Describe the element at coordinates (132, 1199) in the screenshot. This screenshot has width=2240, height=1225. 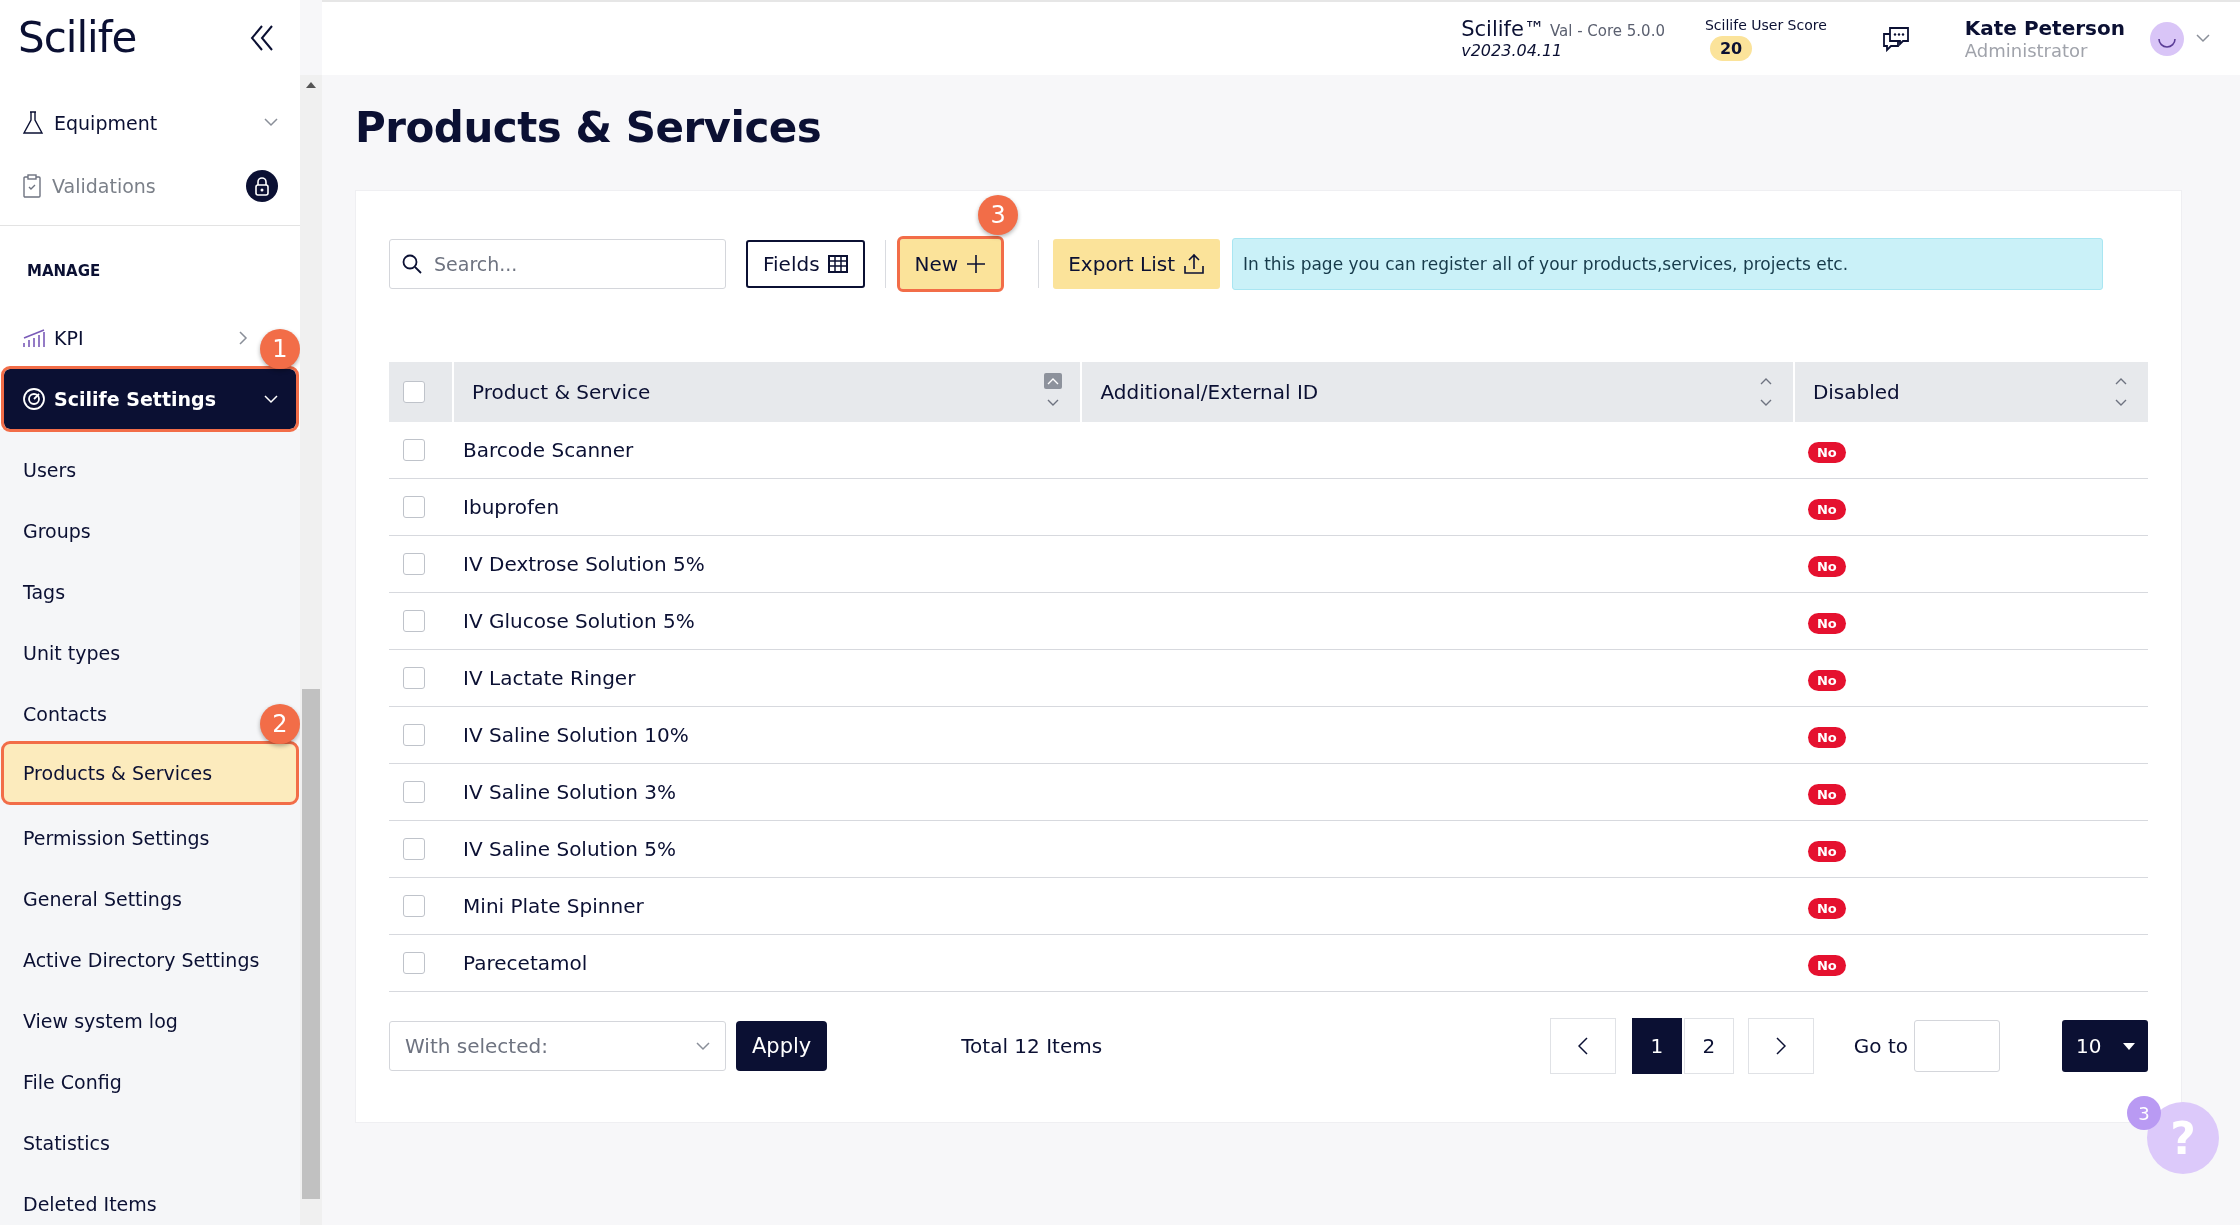
I see `nav-item: Deleted Items` at that location.